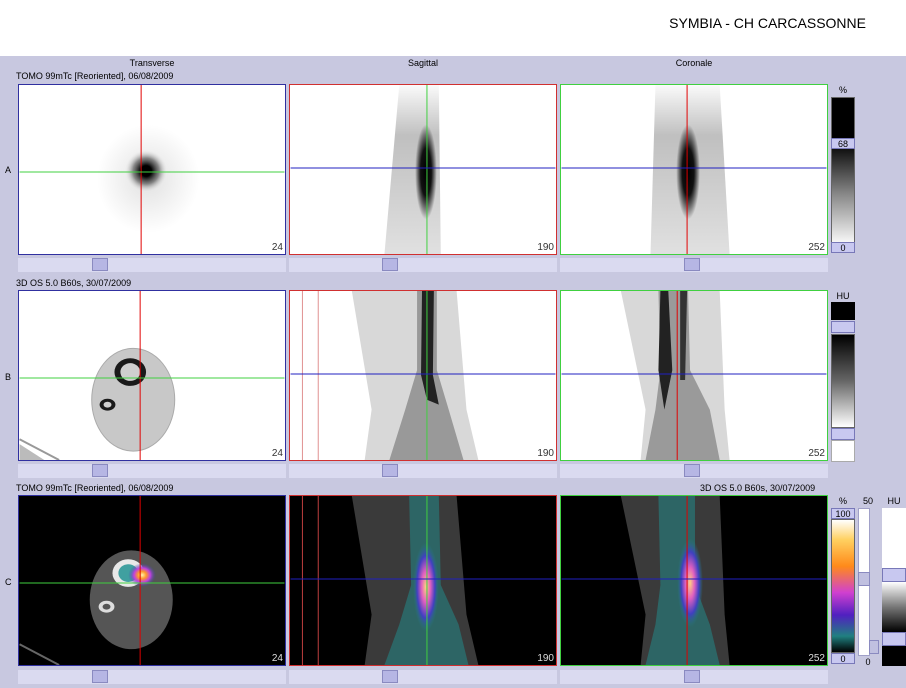 The height and width of the screenshot is (688, 906). What do you see at coordinates (843, 658) in the screenshot?
I see `scale-c-min: 0` at bounding box center [843, 658].